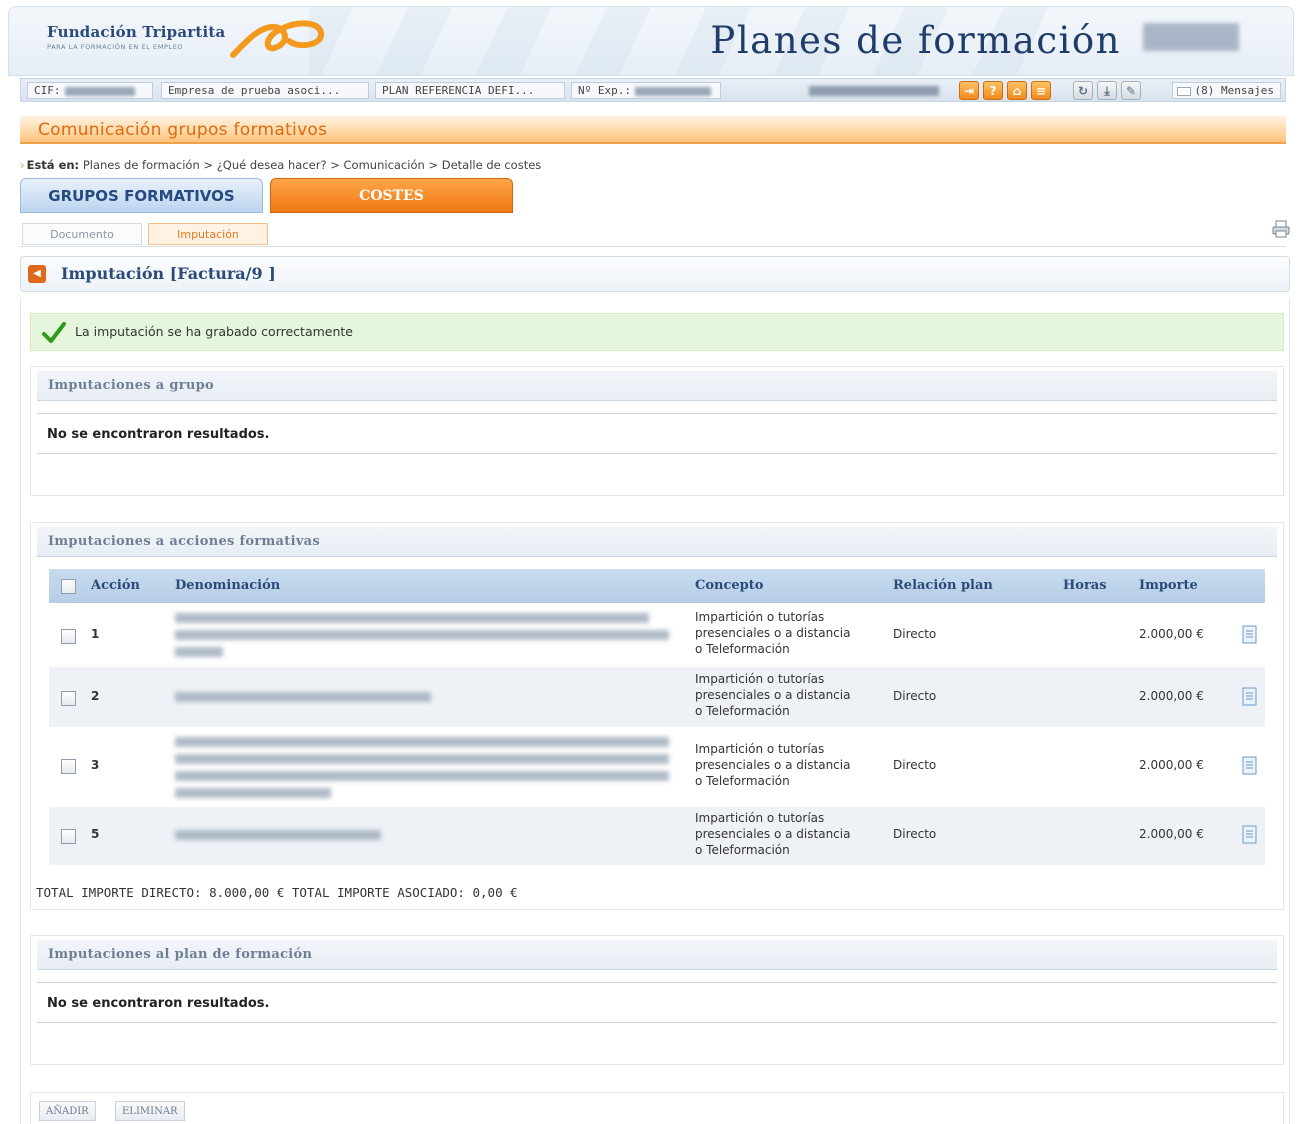  What do you see at coordinates (1191, 37) in the screenshot?
I see `redacted-year` at bounding box center [1191, 37].